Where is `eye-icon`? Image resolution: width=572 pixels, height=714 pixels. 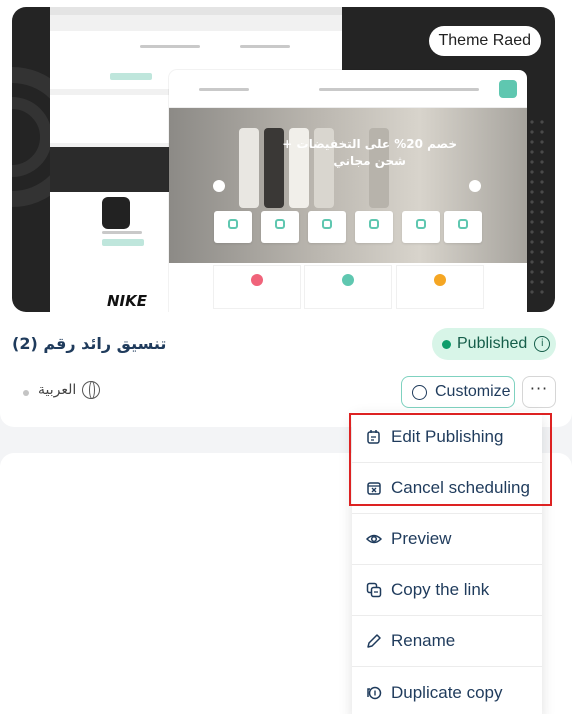
eye-icon is located at coordinates (374, 539).